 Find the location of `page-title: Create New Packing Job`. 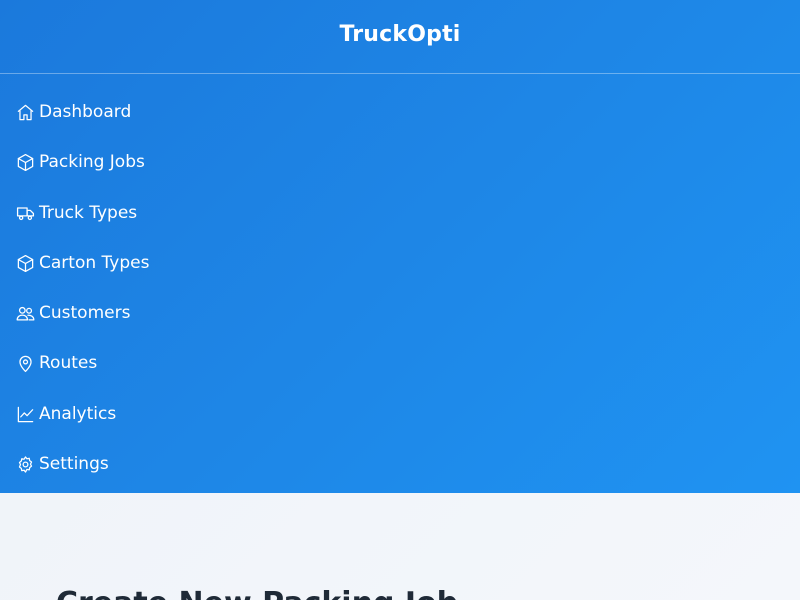

page-title: Create New Packing Job is located at coordinates (257, 593).